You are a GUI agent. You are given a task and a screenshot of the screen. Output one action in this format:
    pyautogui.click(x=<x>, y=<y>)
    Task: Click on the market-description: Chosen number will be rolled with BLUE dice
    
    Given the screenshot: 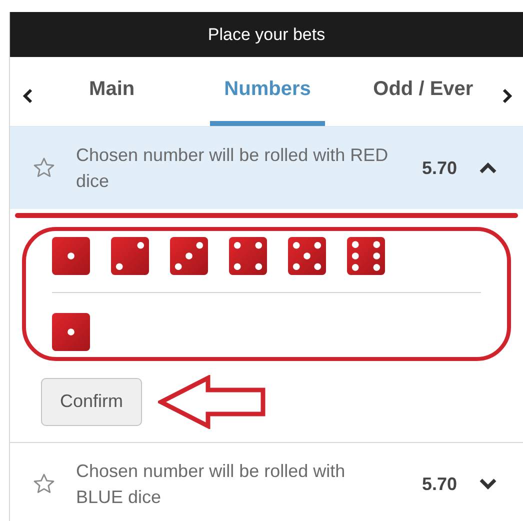 What is the action you would take?
    pyautogui.click(x=211, y=484)
    